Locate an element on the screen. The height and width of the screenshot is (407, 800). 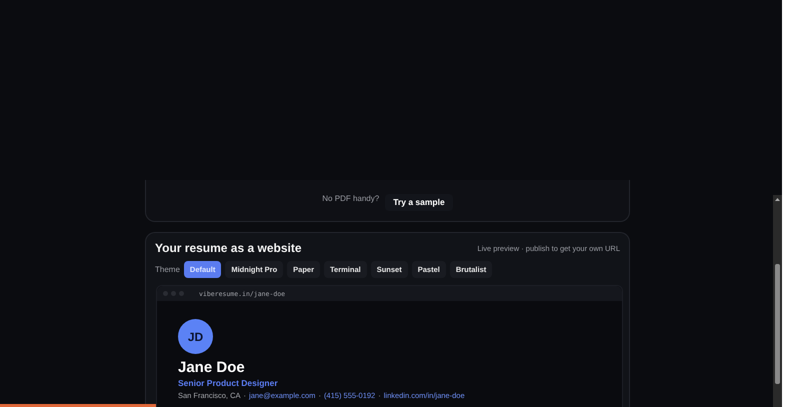
scrollbar is located at coordinates (777, 301).